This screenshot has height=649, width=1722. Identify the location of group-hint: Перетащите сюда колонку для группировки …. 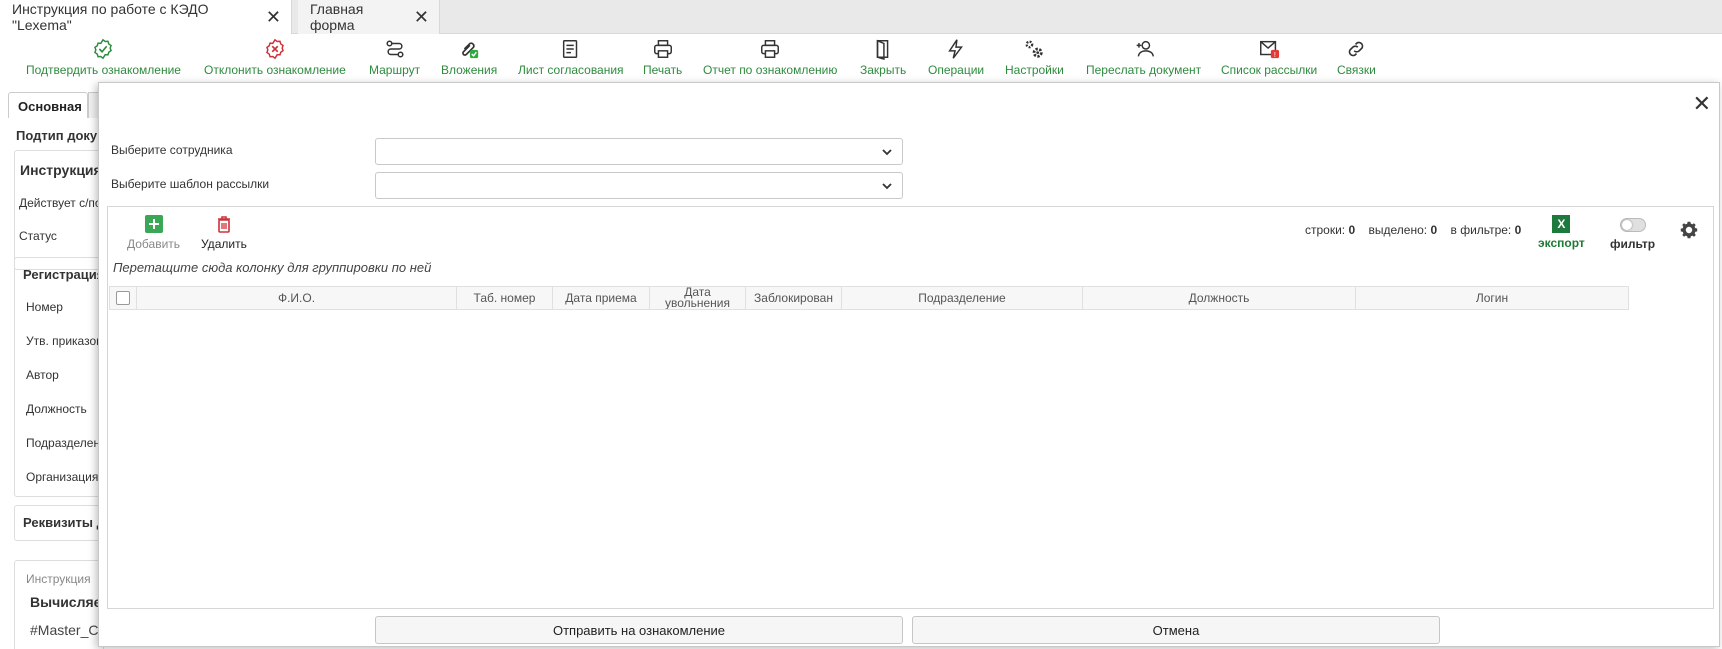
(272, 267).